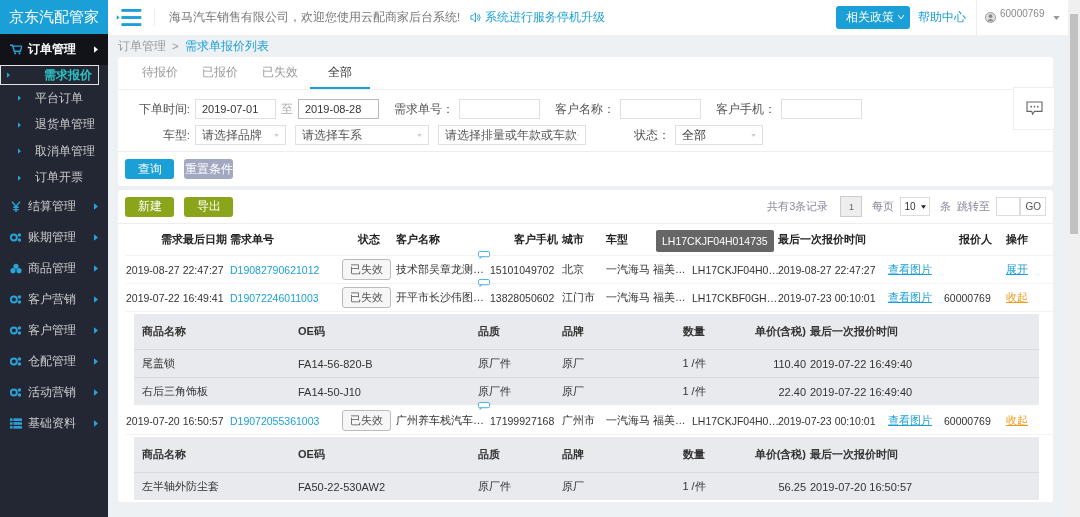 The image size is (1080, 517). I want to click on sidebar-item: 退货单管理, so click(54, 124).